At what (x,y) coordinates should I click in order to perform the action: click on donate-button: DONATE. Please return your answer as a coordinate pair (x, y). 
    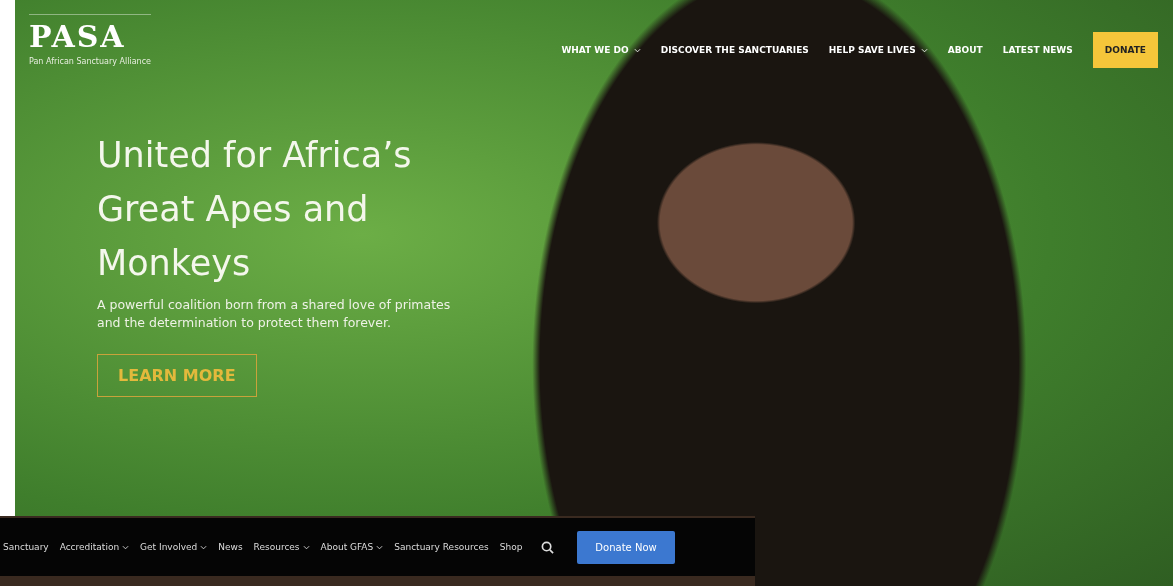
    Looking at the image, I should click on (1125, 50).